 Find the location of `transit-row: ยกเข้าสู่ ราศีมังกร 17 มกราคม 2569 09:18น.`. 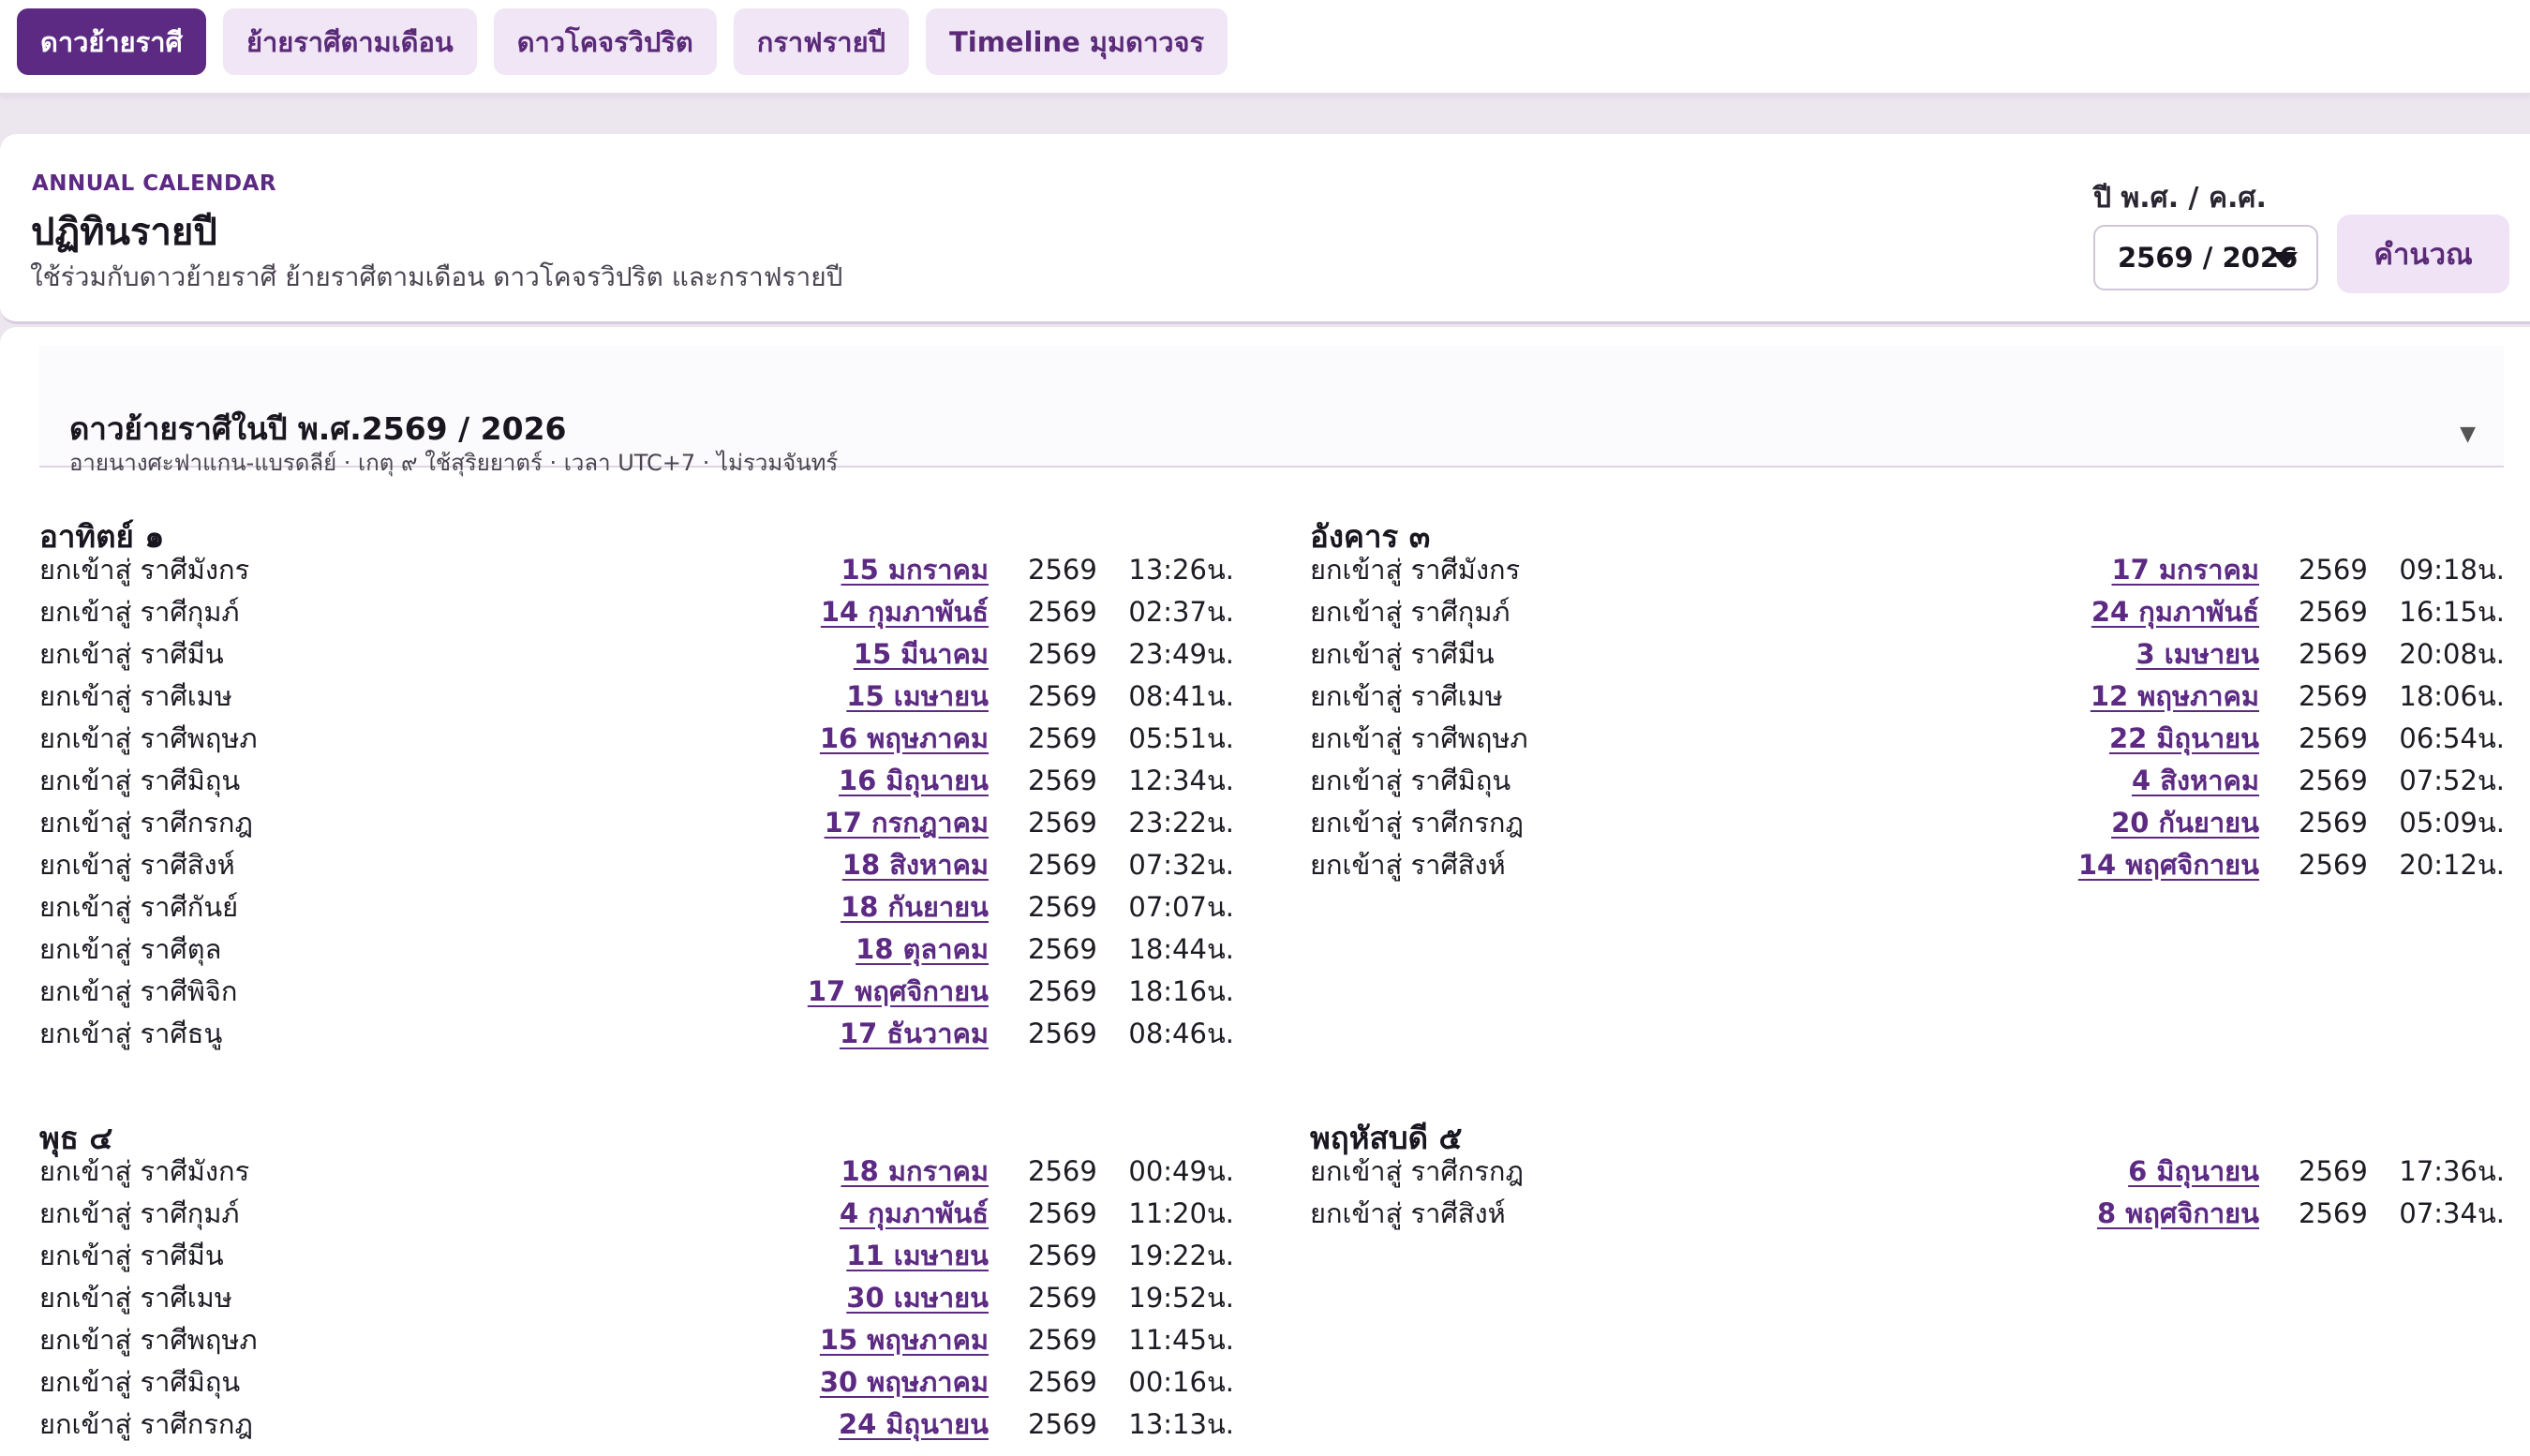

transit-row: ยกเข้าสู่ ราศีมังกร 17 มกราคม 2569 09:18น. is located at coordinates (1908, 570).